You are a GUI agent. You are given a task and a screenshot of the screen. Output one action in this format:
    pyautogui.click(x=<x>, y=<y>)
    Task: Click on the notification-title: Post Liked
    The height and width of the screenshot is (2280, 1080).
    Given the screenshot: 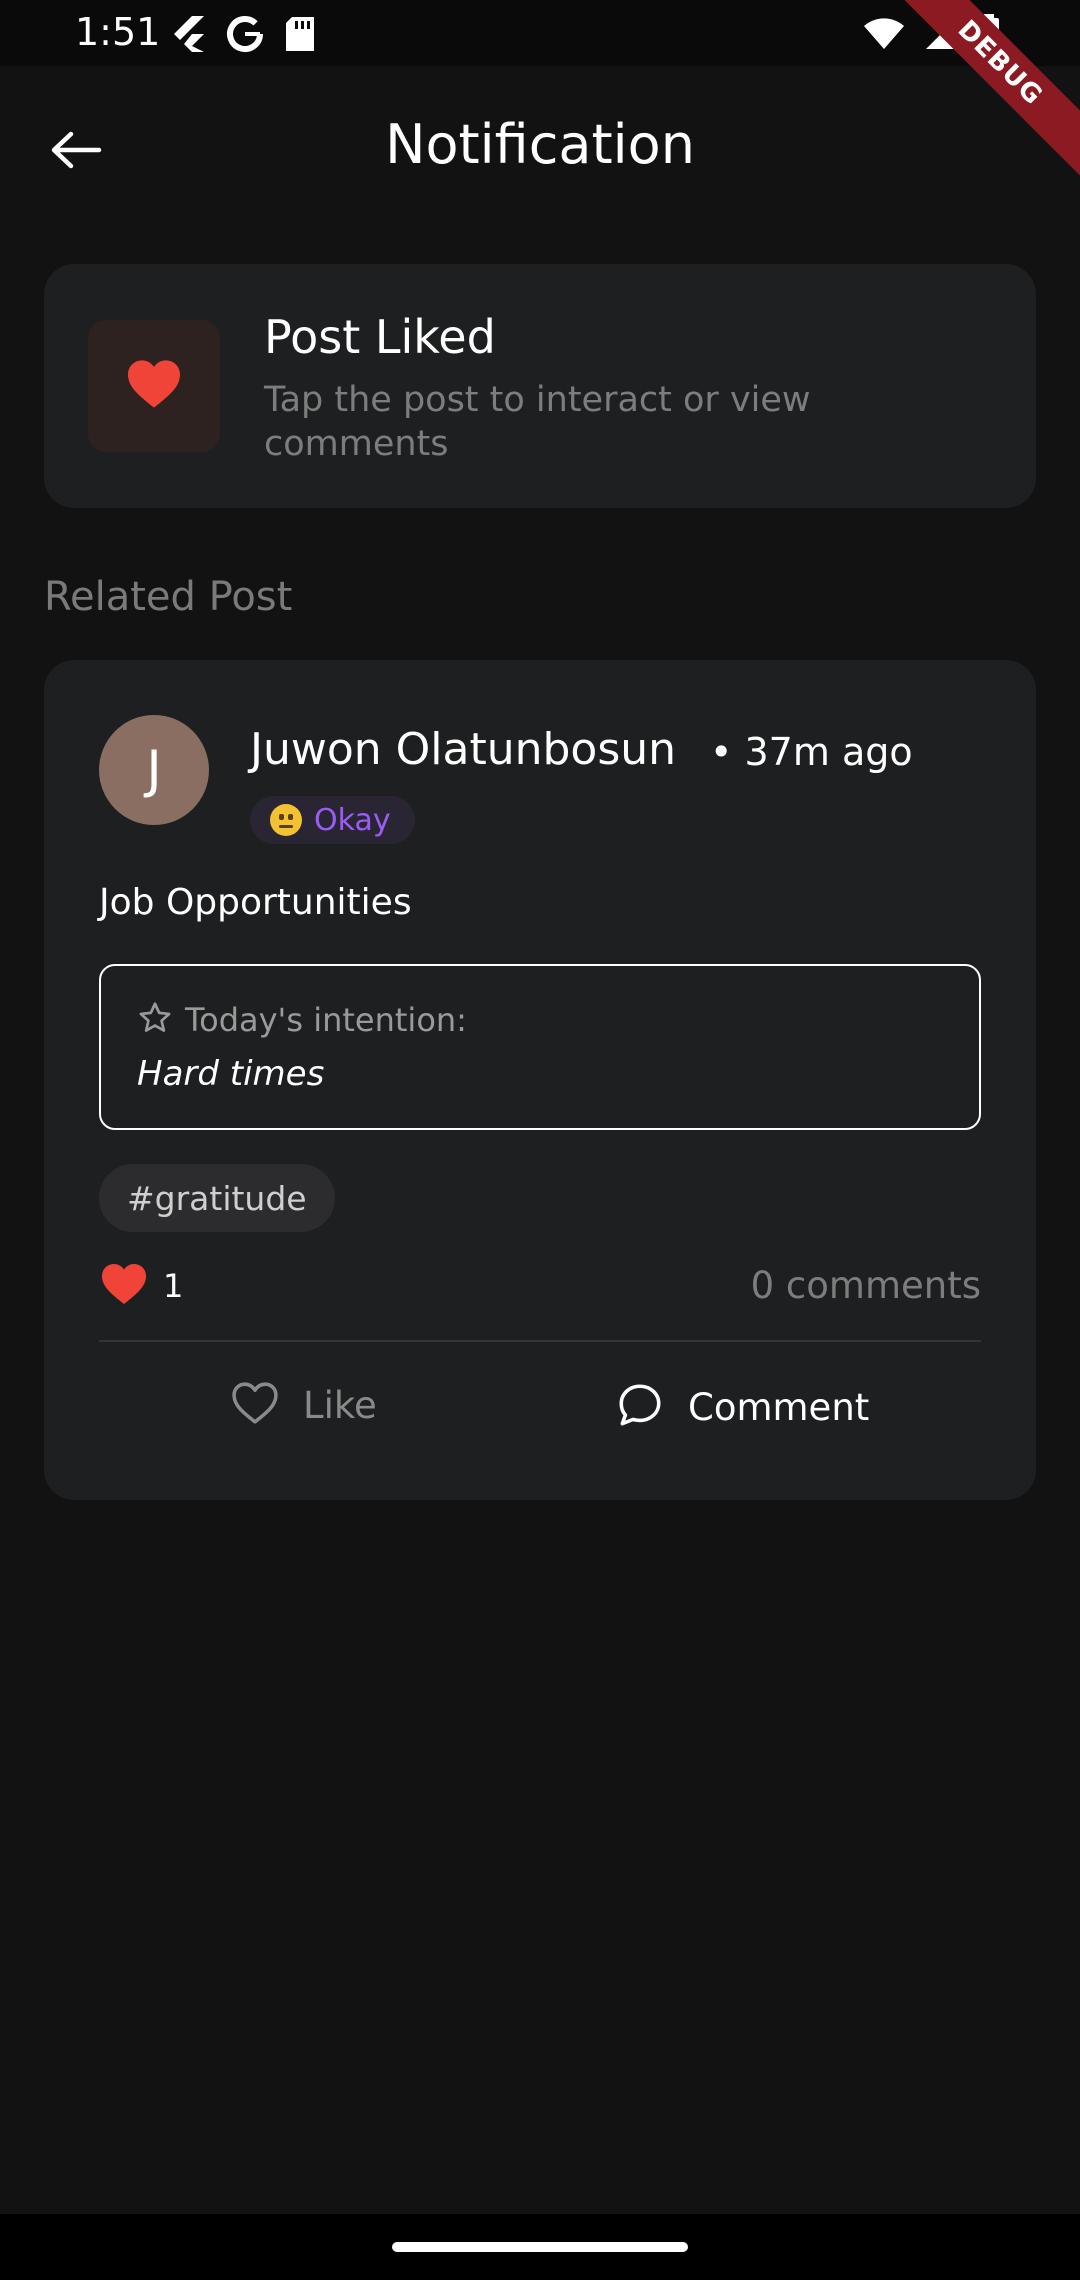 What is the action you would take?
    pyautogui.click(x=380, y=337)
    